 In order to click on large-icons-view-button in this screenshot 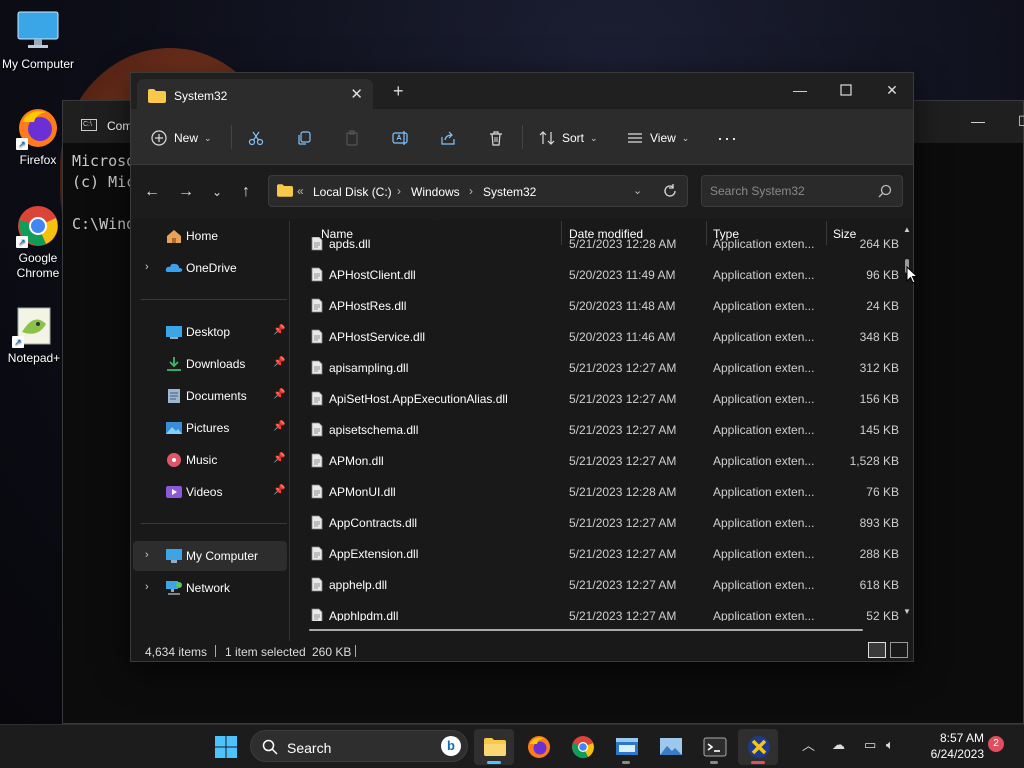, I will do `click(899, 650)`.